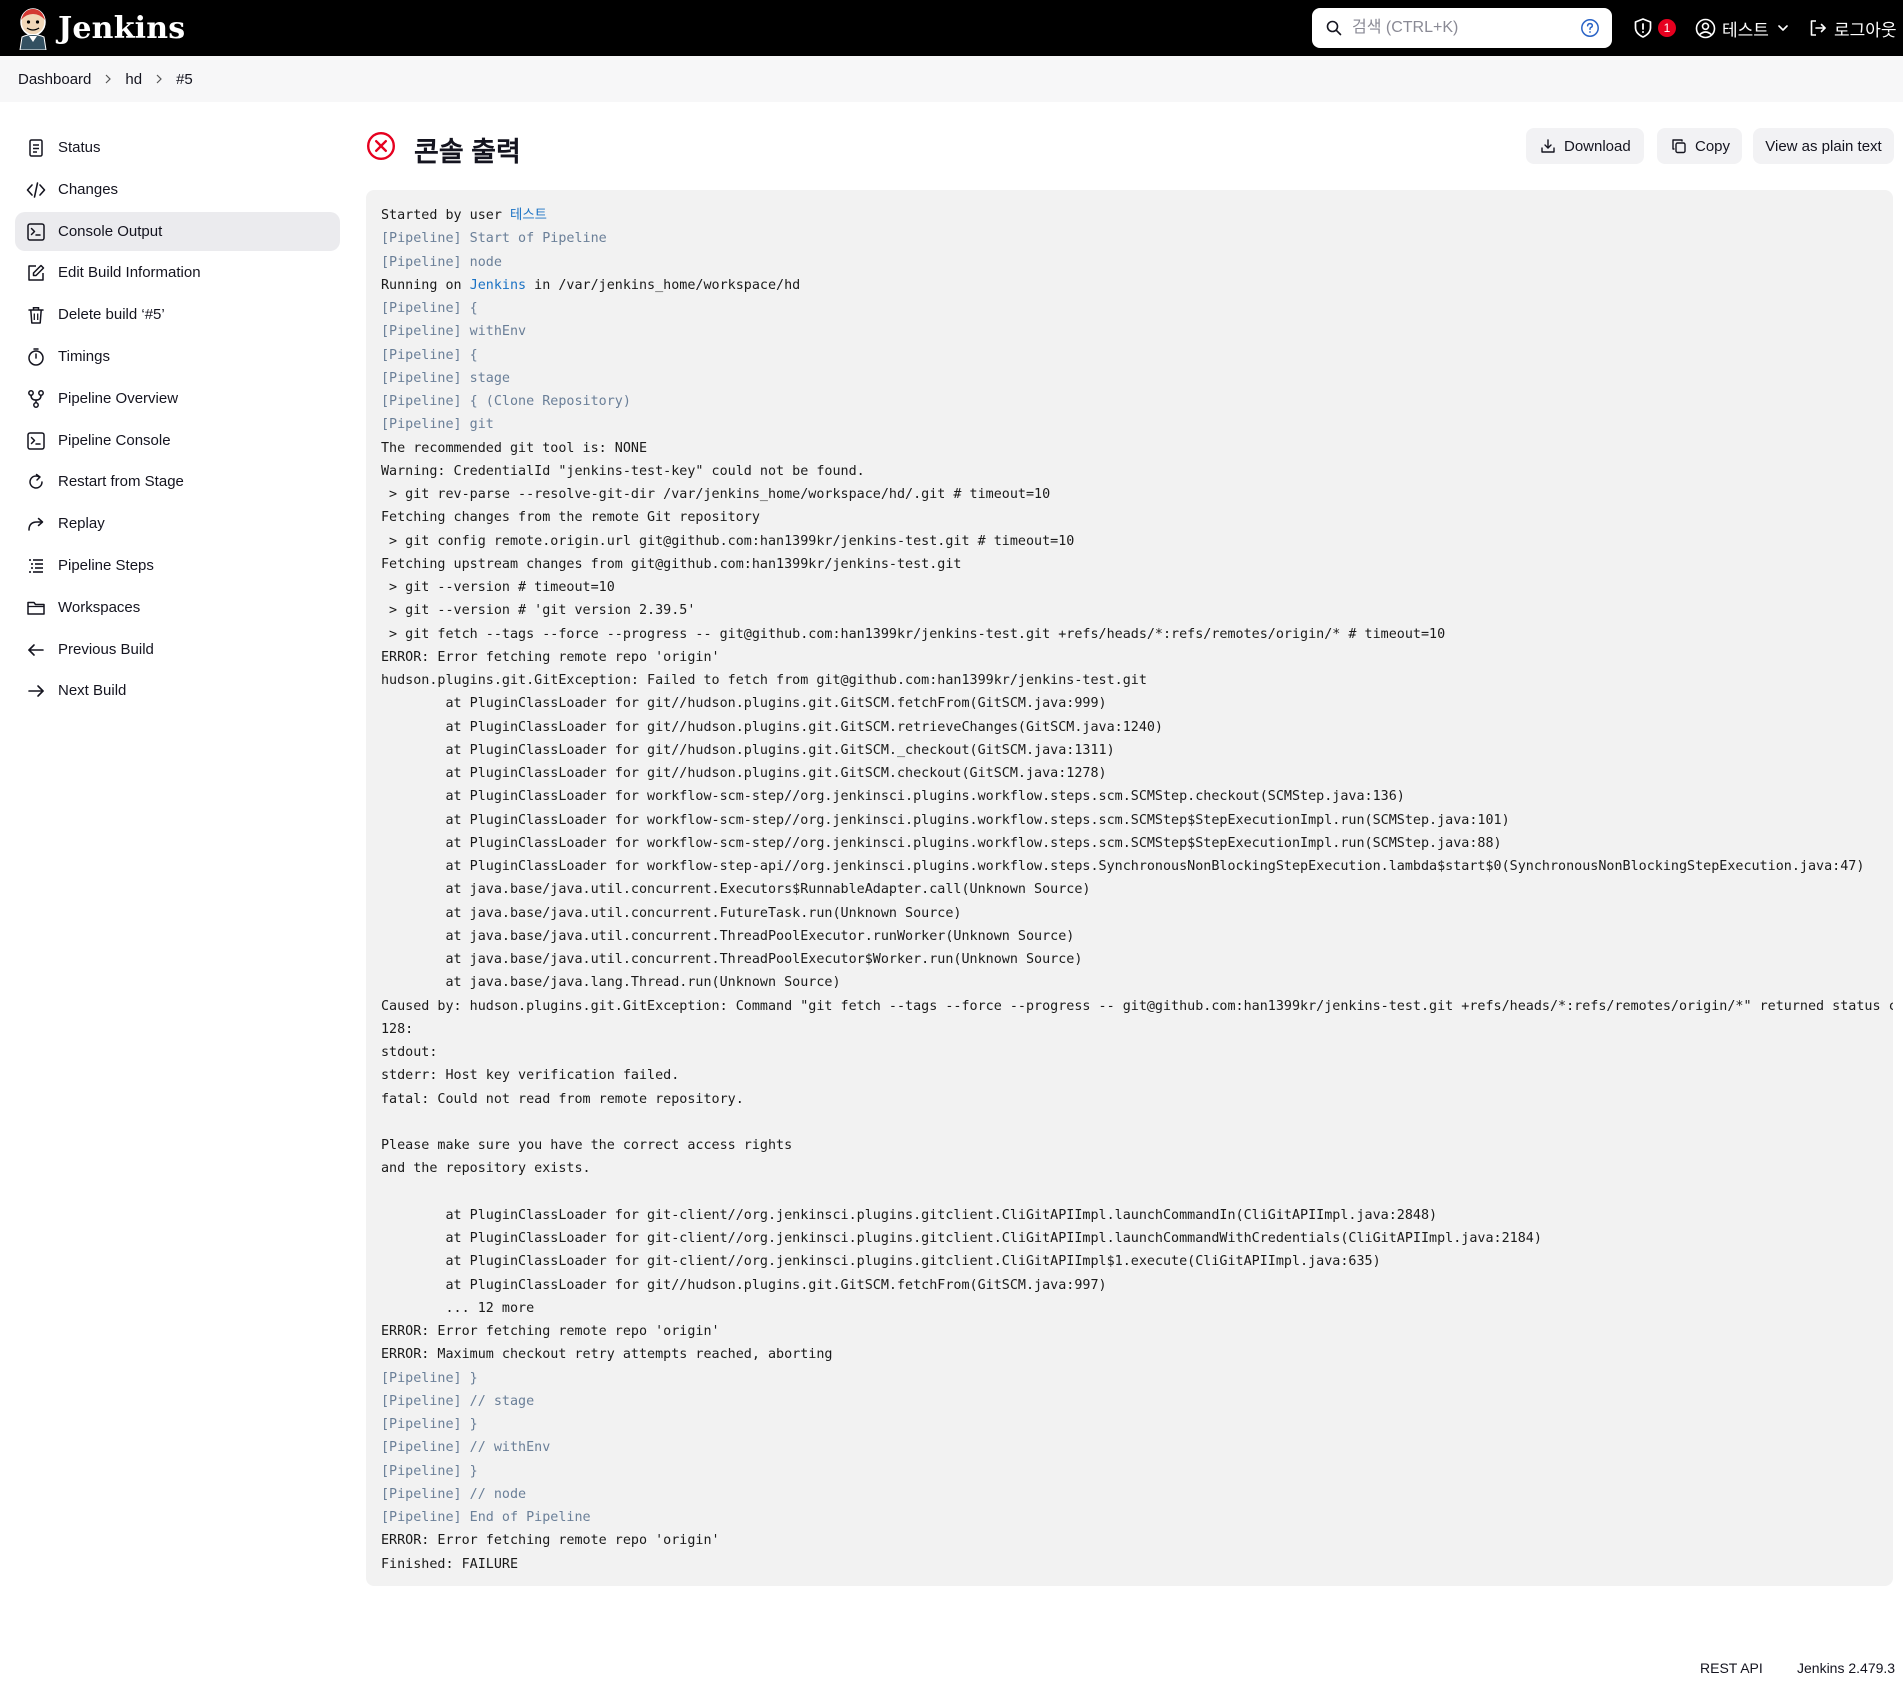  I want to click on console-text: 128:, so click(397, 1029).